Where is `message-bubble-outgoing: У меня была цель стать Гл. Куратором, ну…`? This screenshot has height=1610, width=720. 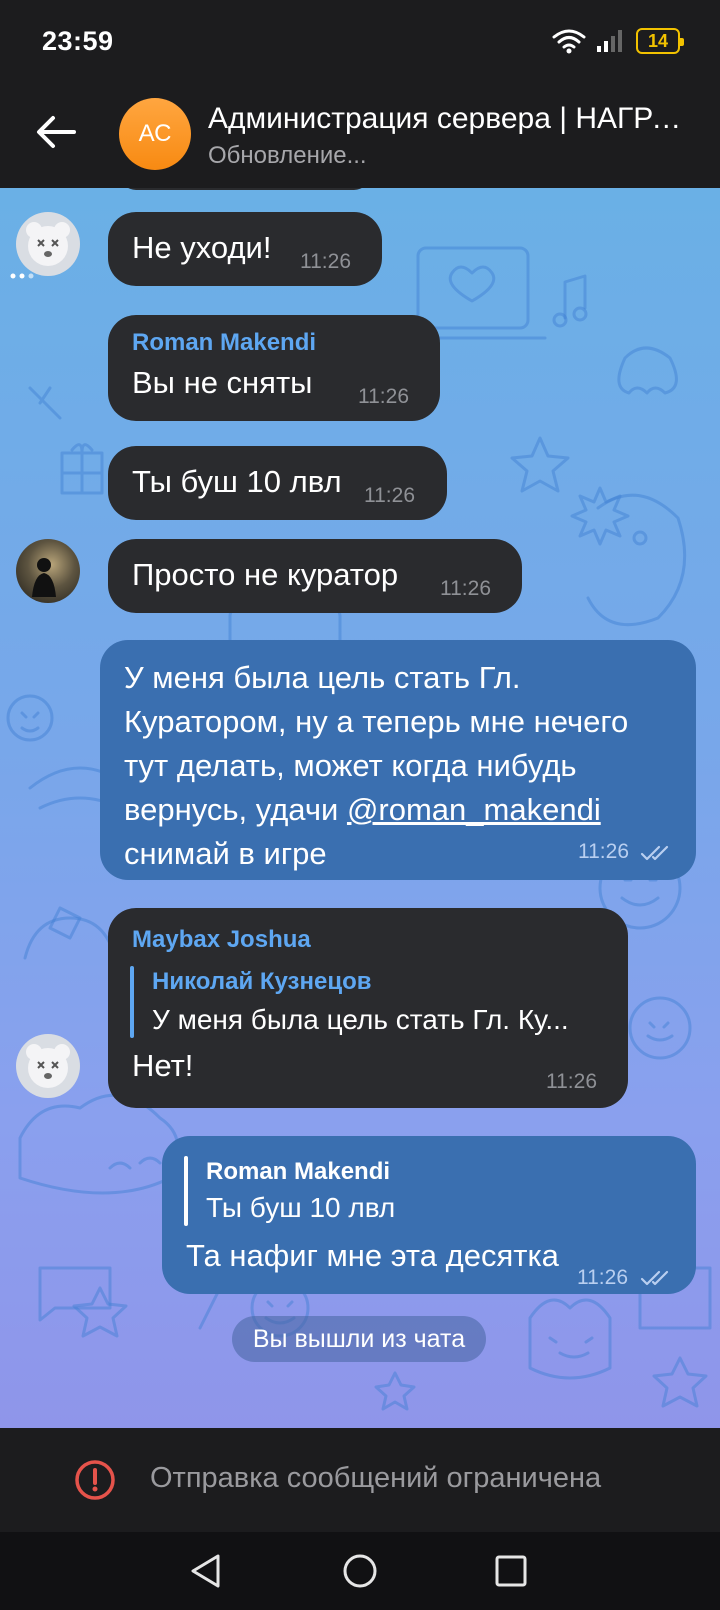
message-bubble-outgoing: У меня была цель стать Гл. Куратором, ну… is located at coordinates (398, 760).